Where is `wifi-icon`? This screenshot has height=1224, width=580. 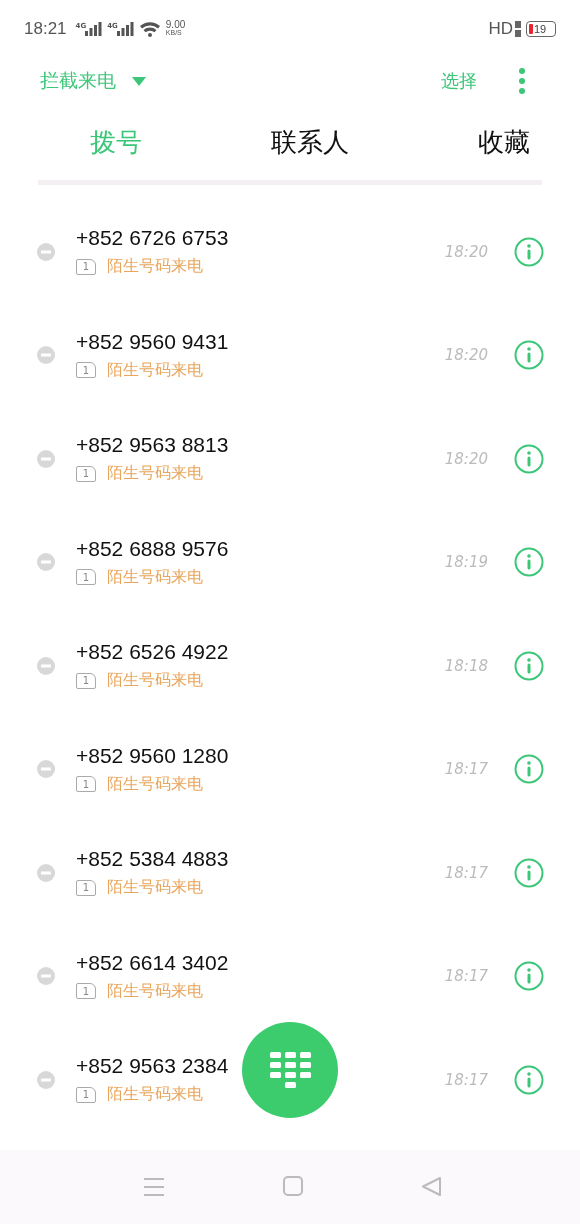 wifi-icon is located at coordinates (149, 29).